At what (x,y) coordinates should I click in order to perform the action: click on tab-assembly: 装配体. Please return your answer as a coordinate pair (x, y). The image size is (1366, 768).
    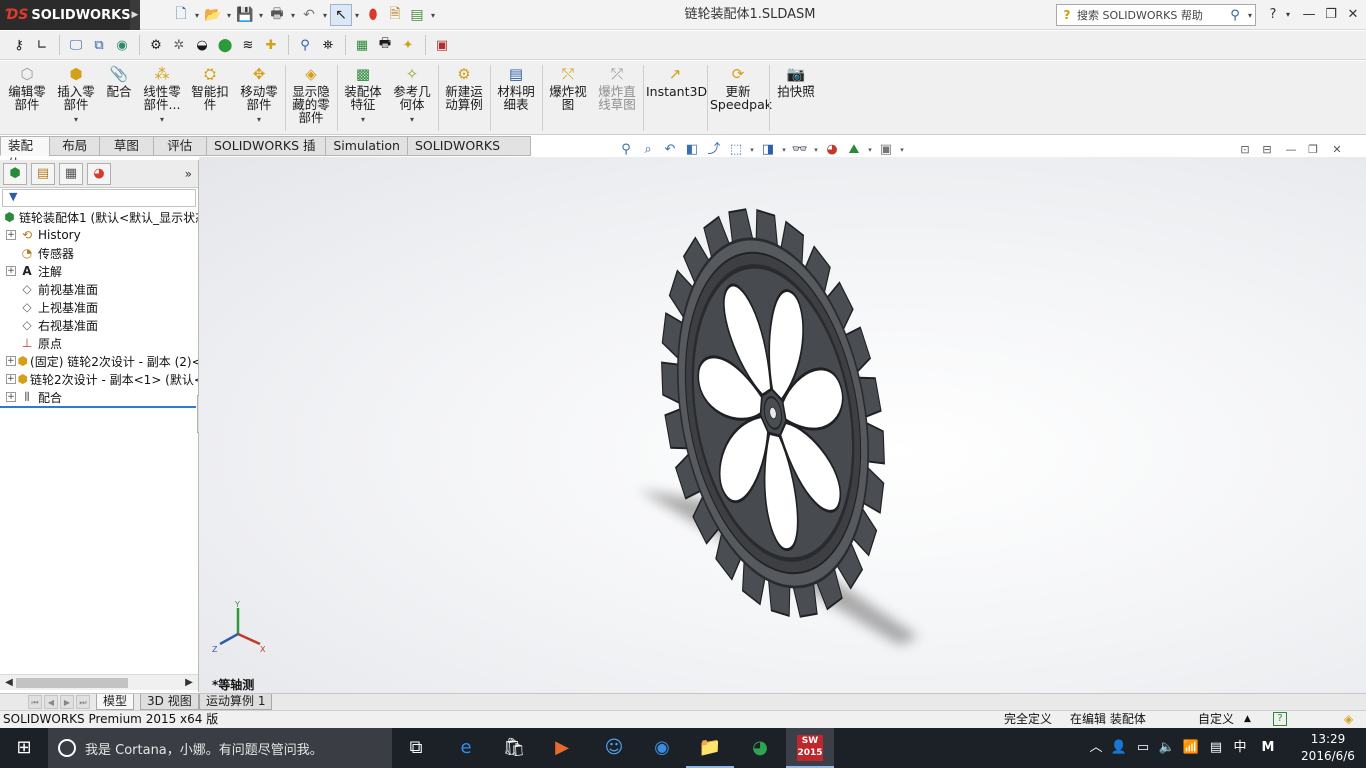
    Looking at the image, I should click on (25, 153).